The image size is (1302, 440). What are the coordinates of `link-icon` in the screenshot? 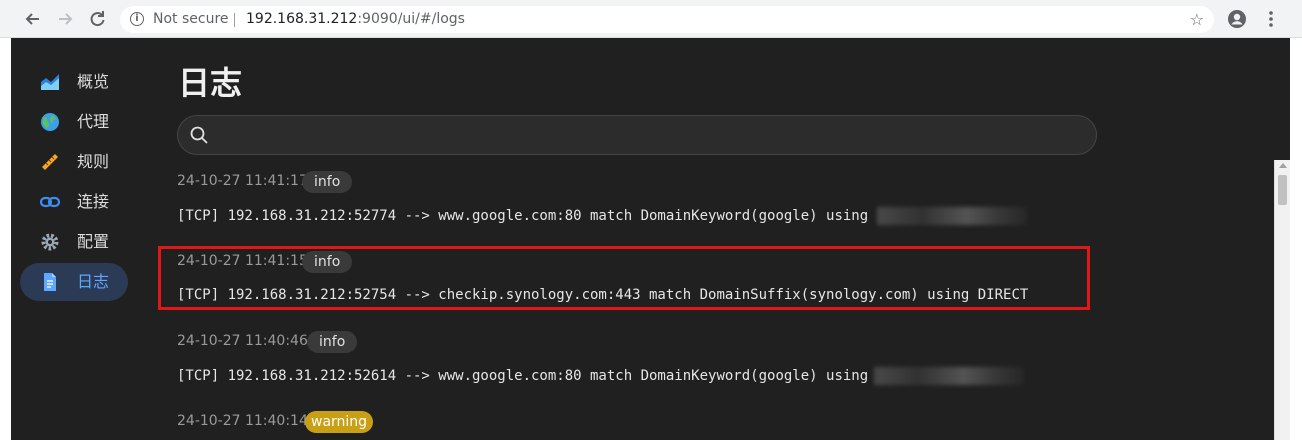 It's located at (50, 202).